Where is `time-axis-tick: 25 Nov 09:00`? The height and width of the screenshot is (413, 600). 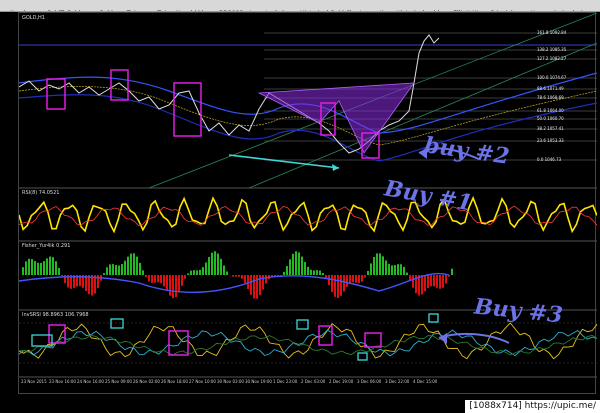
time-axis-tick: 25 Nov 09:00 is located at coordinates (118, 381).